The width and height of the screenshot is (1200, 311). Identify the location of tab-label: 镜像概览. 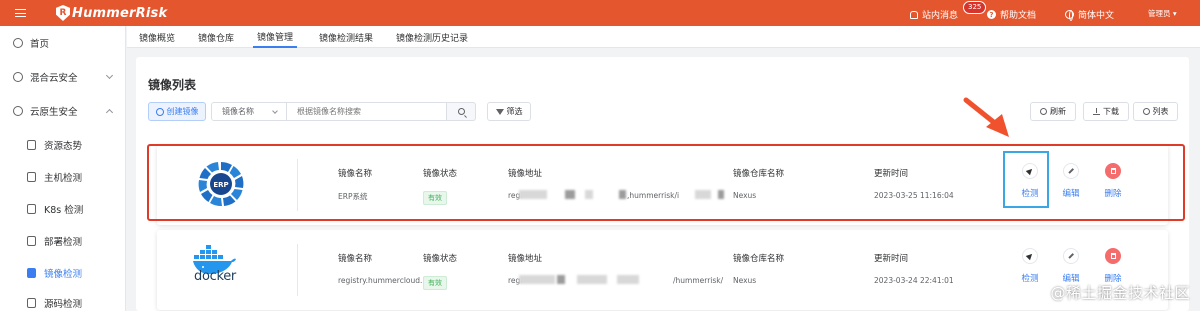
(157, 38).